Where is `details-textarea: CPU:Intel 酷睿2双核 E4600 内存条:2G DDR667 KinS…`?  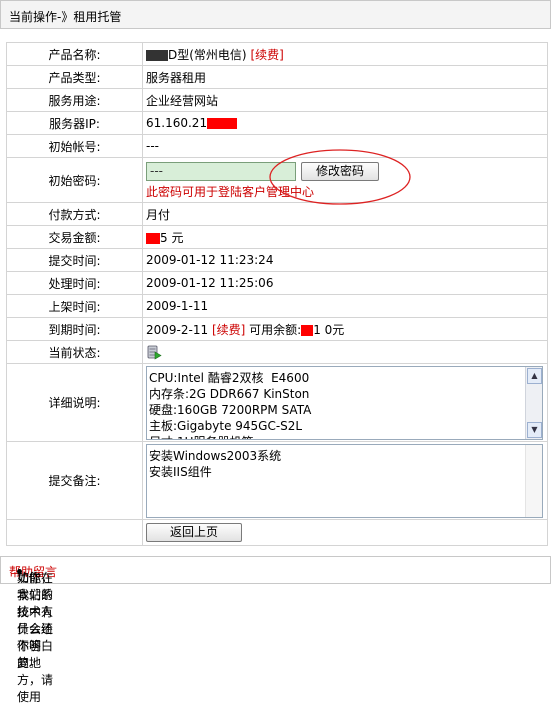
details-textarea: CPU:Intel 酷睿2双核 E4600 内存条:2G DDR667 KinS… is located at coordinates (344, 403).